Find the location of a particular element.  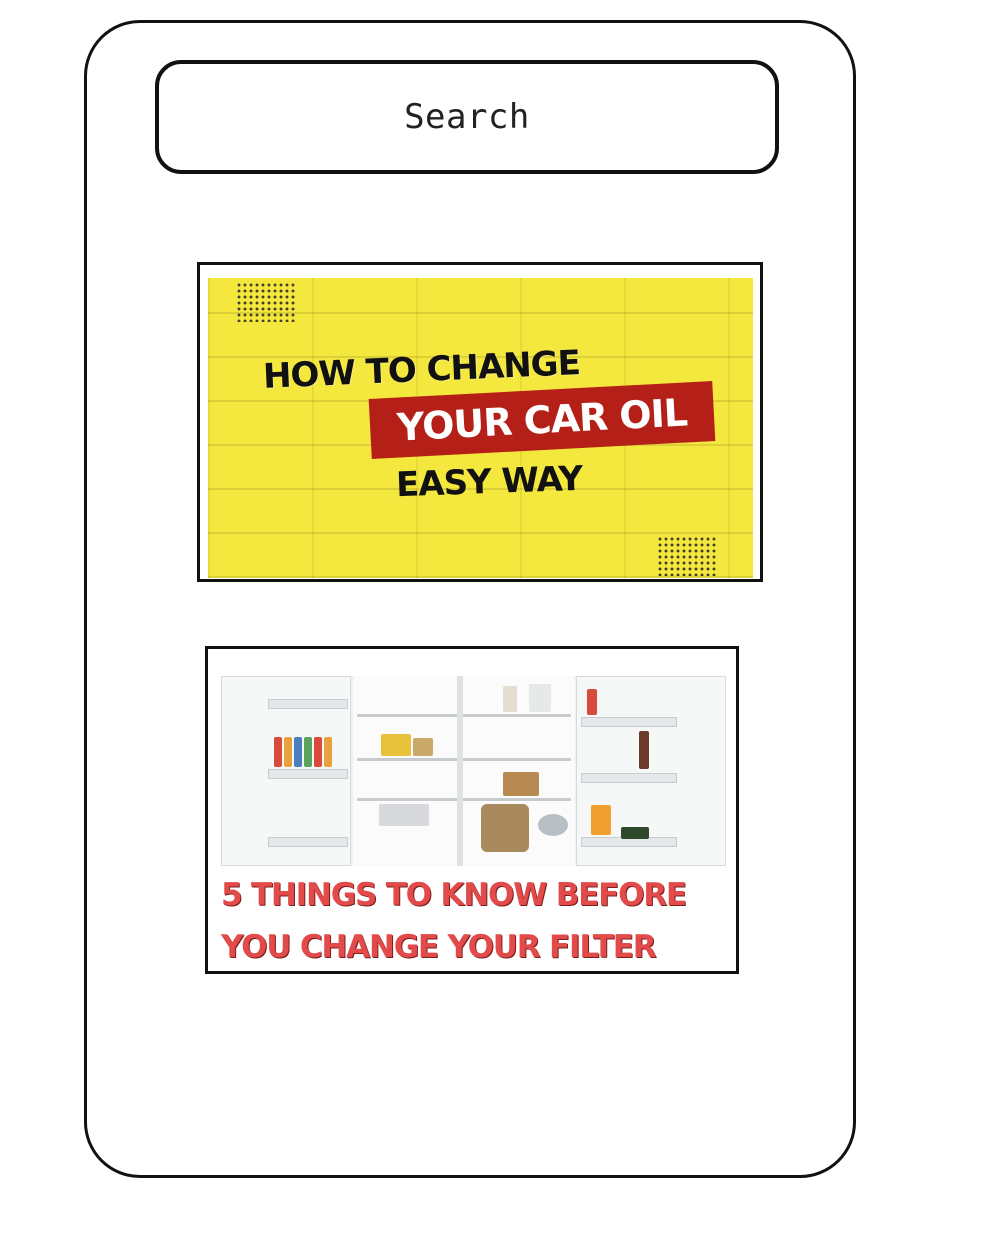

fridge-door-left is located at coordinates (286, 771).